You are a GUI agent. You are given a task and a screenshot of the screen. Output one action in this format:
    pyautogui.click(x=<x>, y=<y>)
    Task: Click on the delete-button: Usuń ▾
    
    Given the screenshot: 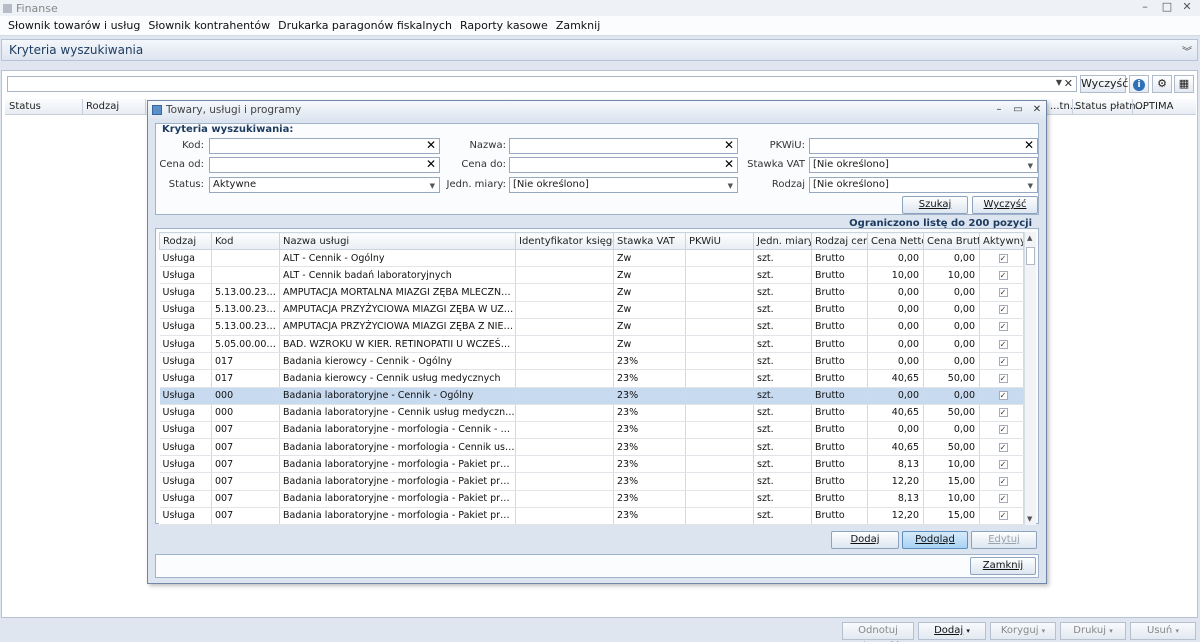 What is the action you would take?
    pyautogui.click(x=1163, y=631)
    